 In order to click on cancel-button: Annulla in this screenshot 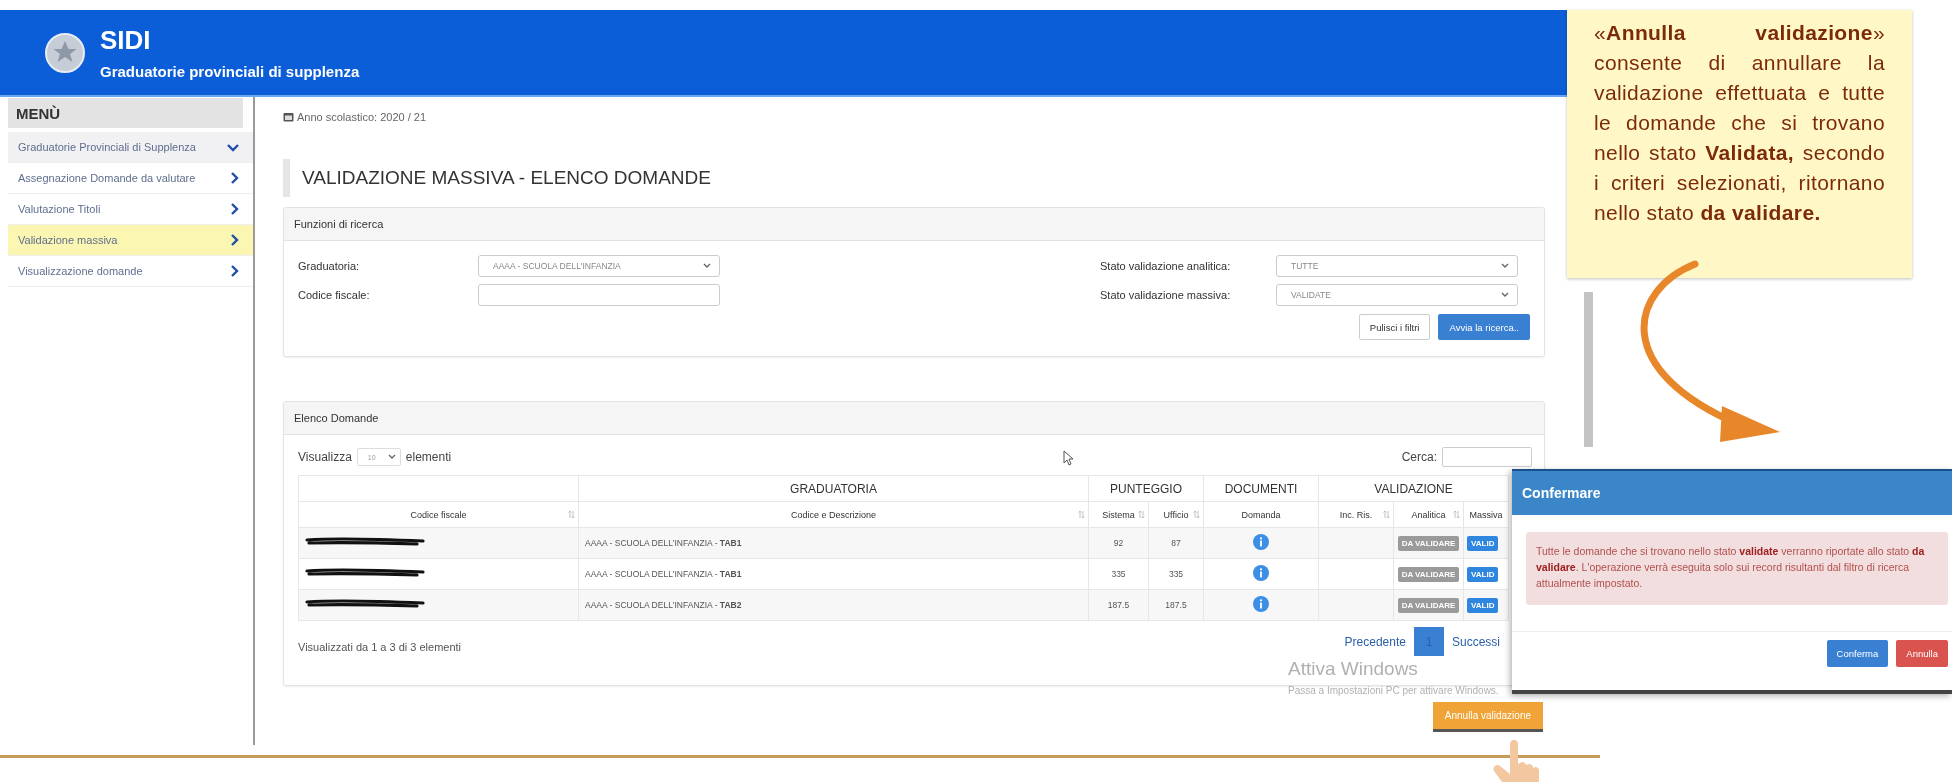, I will do `click(1922, 653)`.